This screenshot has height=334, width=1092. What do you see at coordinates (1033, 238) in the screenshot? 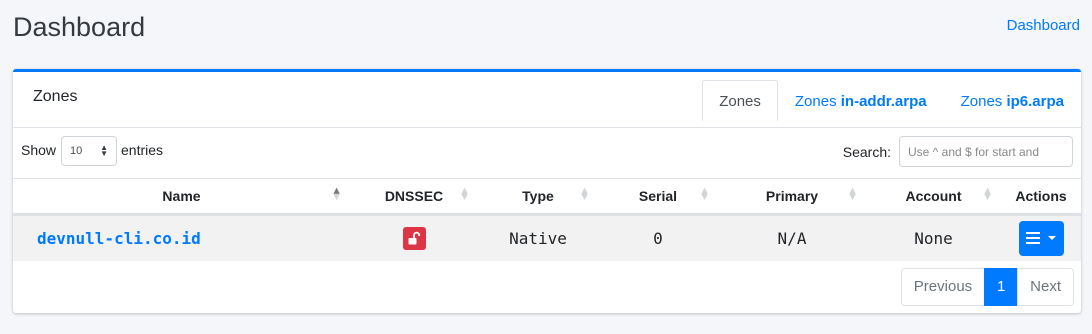
I see `menu-icon` at bounding box center [1033, 238].